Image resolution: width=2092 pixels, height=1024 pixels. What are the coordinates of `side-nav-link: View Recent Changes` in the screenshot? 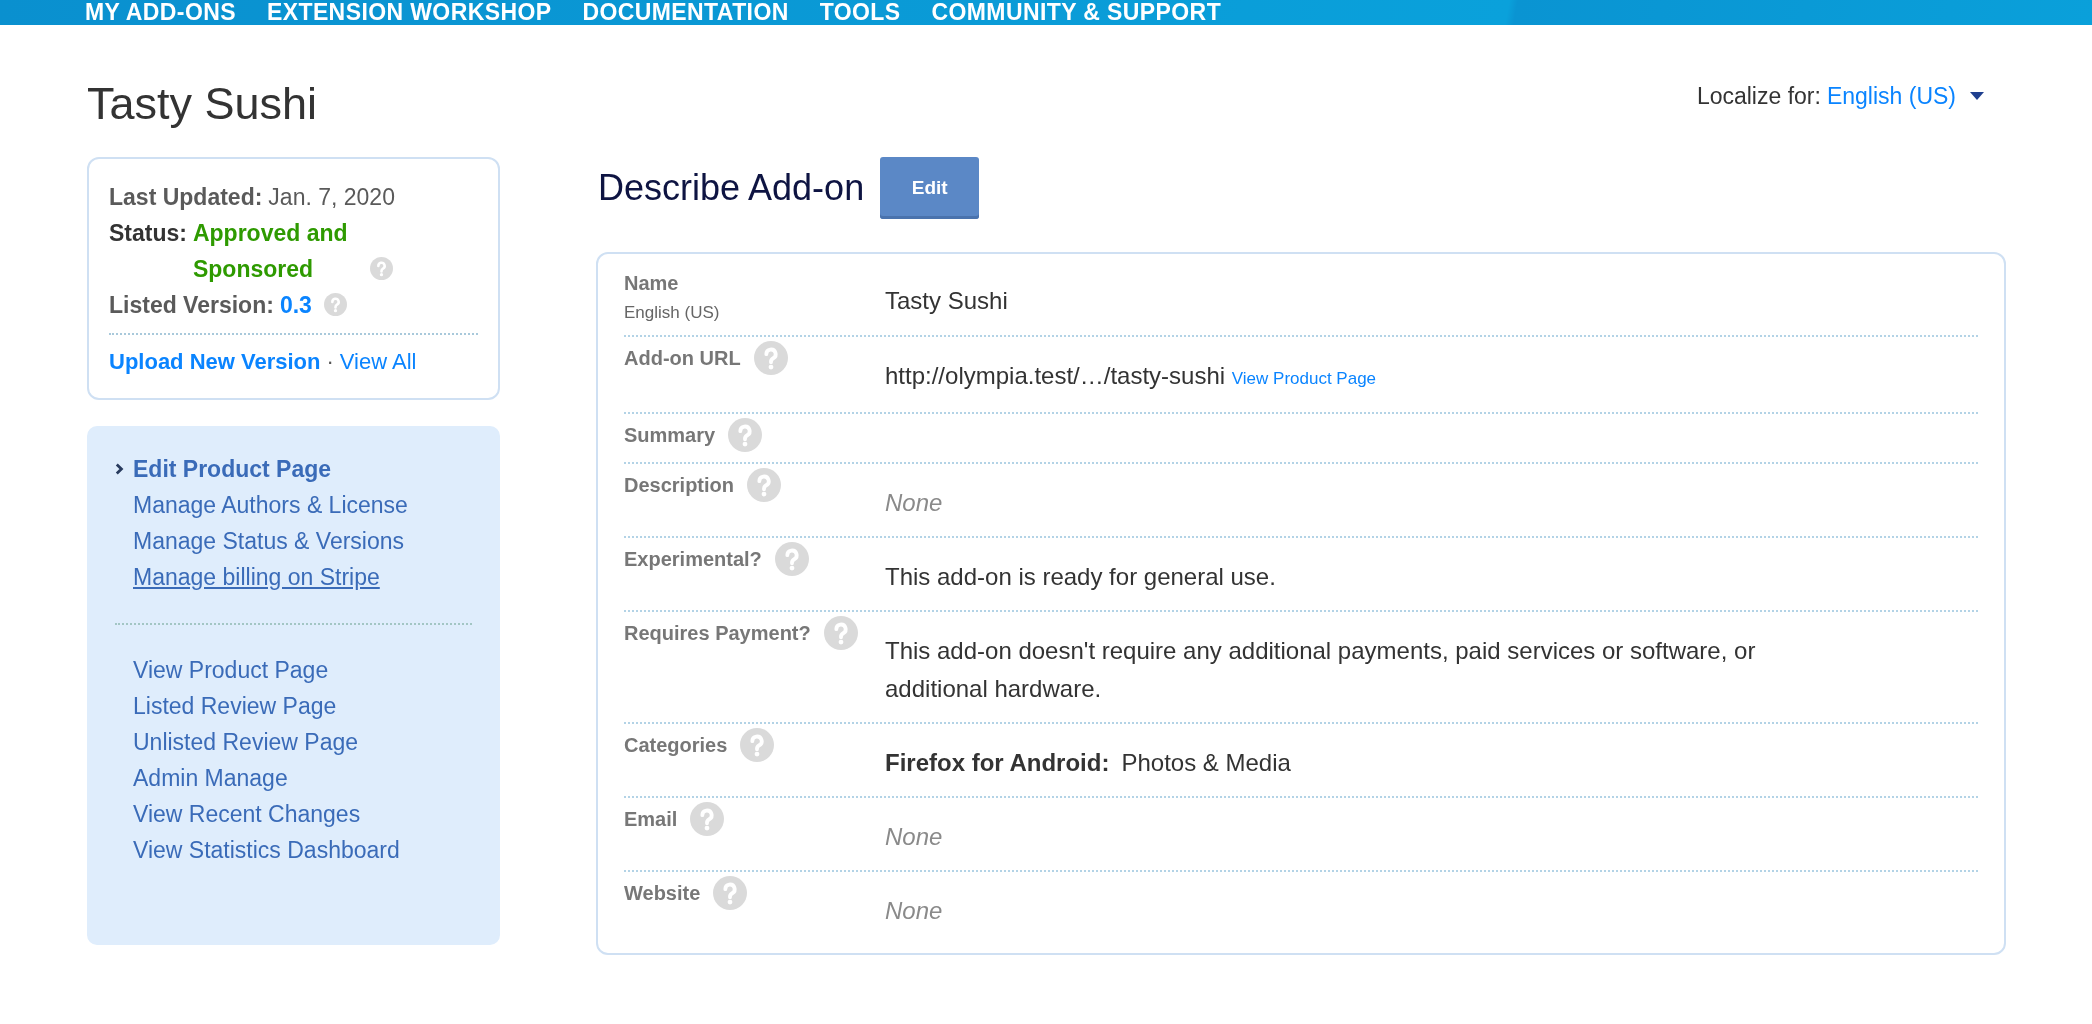 It's located at (247, 814).